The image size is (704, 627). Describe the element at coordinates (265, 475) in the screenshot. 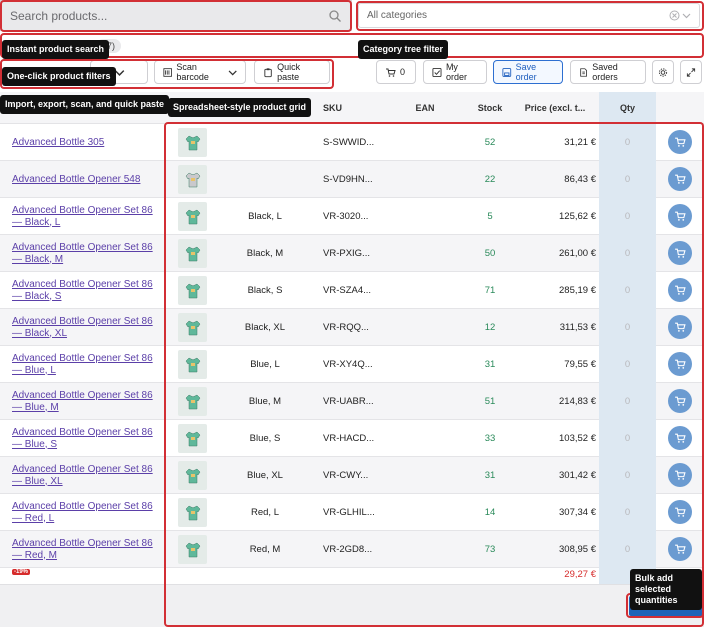

I see `variant-cell: Blue, XL` at that location.